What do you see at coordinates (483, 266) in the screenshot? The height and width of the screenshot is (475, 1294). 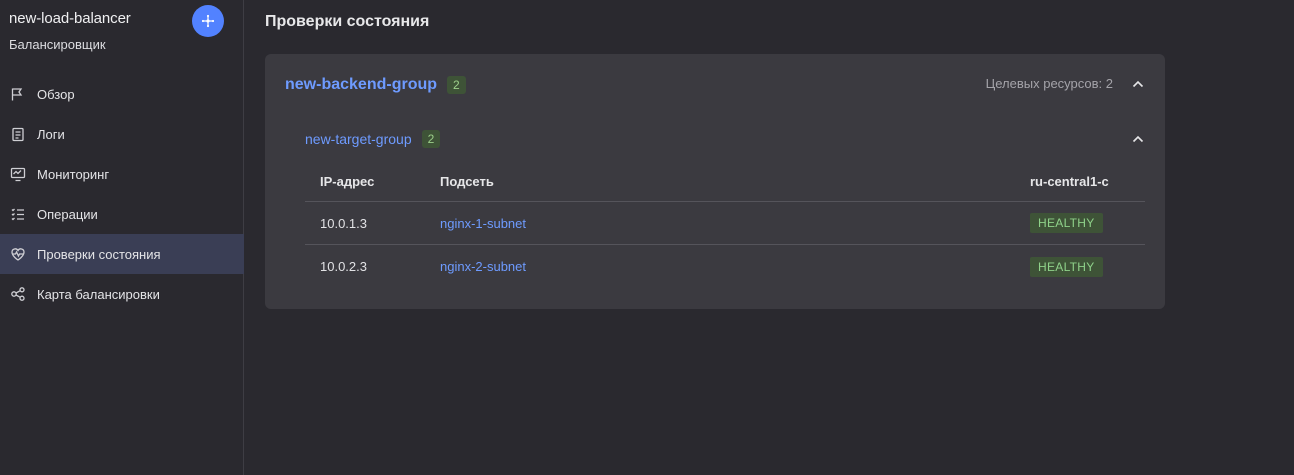 I see `subnet-link: nginx-2-subnet` at bounding box center [483, 266].